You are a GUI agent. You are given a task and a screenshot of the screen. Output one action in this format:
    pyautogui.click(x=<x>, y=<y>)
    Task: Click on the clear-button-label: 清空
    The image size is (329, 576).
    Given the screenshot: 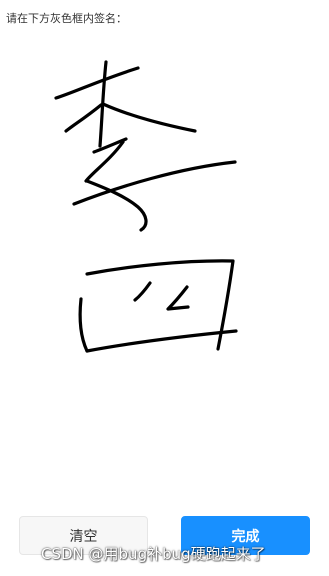 What is the action you would take?
    pyautogui.click(x=83, y=536)
    